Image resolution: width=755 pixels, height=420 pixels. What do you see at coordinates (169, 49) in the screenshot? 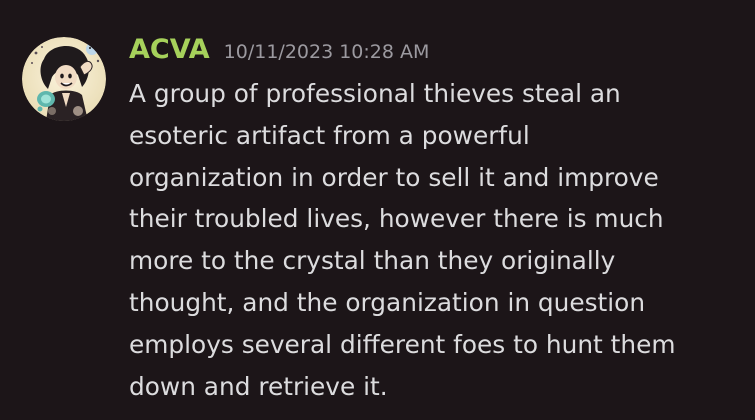
I see `username: ACVA` at bounding box center [169, 49].